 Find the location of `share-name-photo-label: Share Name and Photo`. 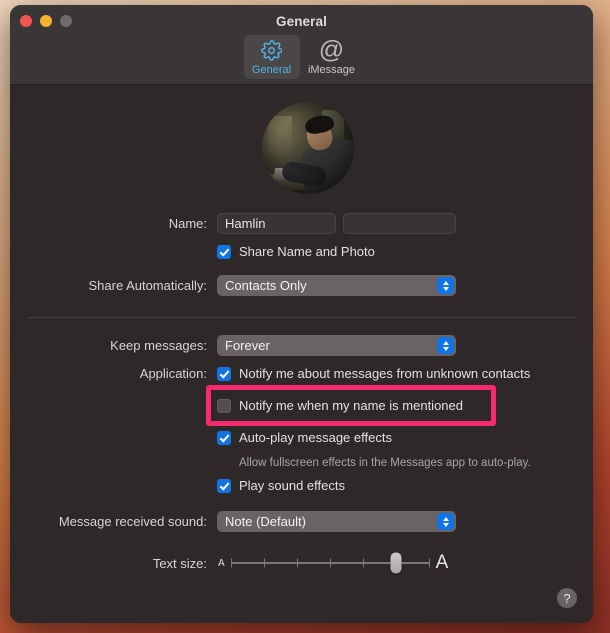

share-name-photo-label: Share Name and Photo is located at coordinates (307, 251).